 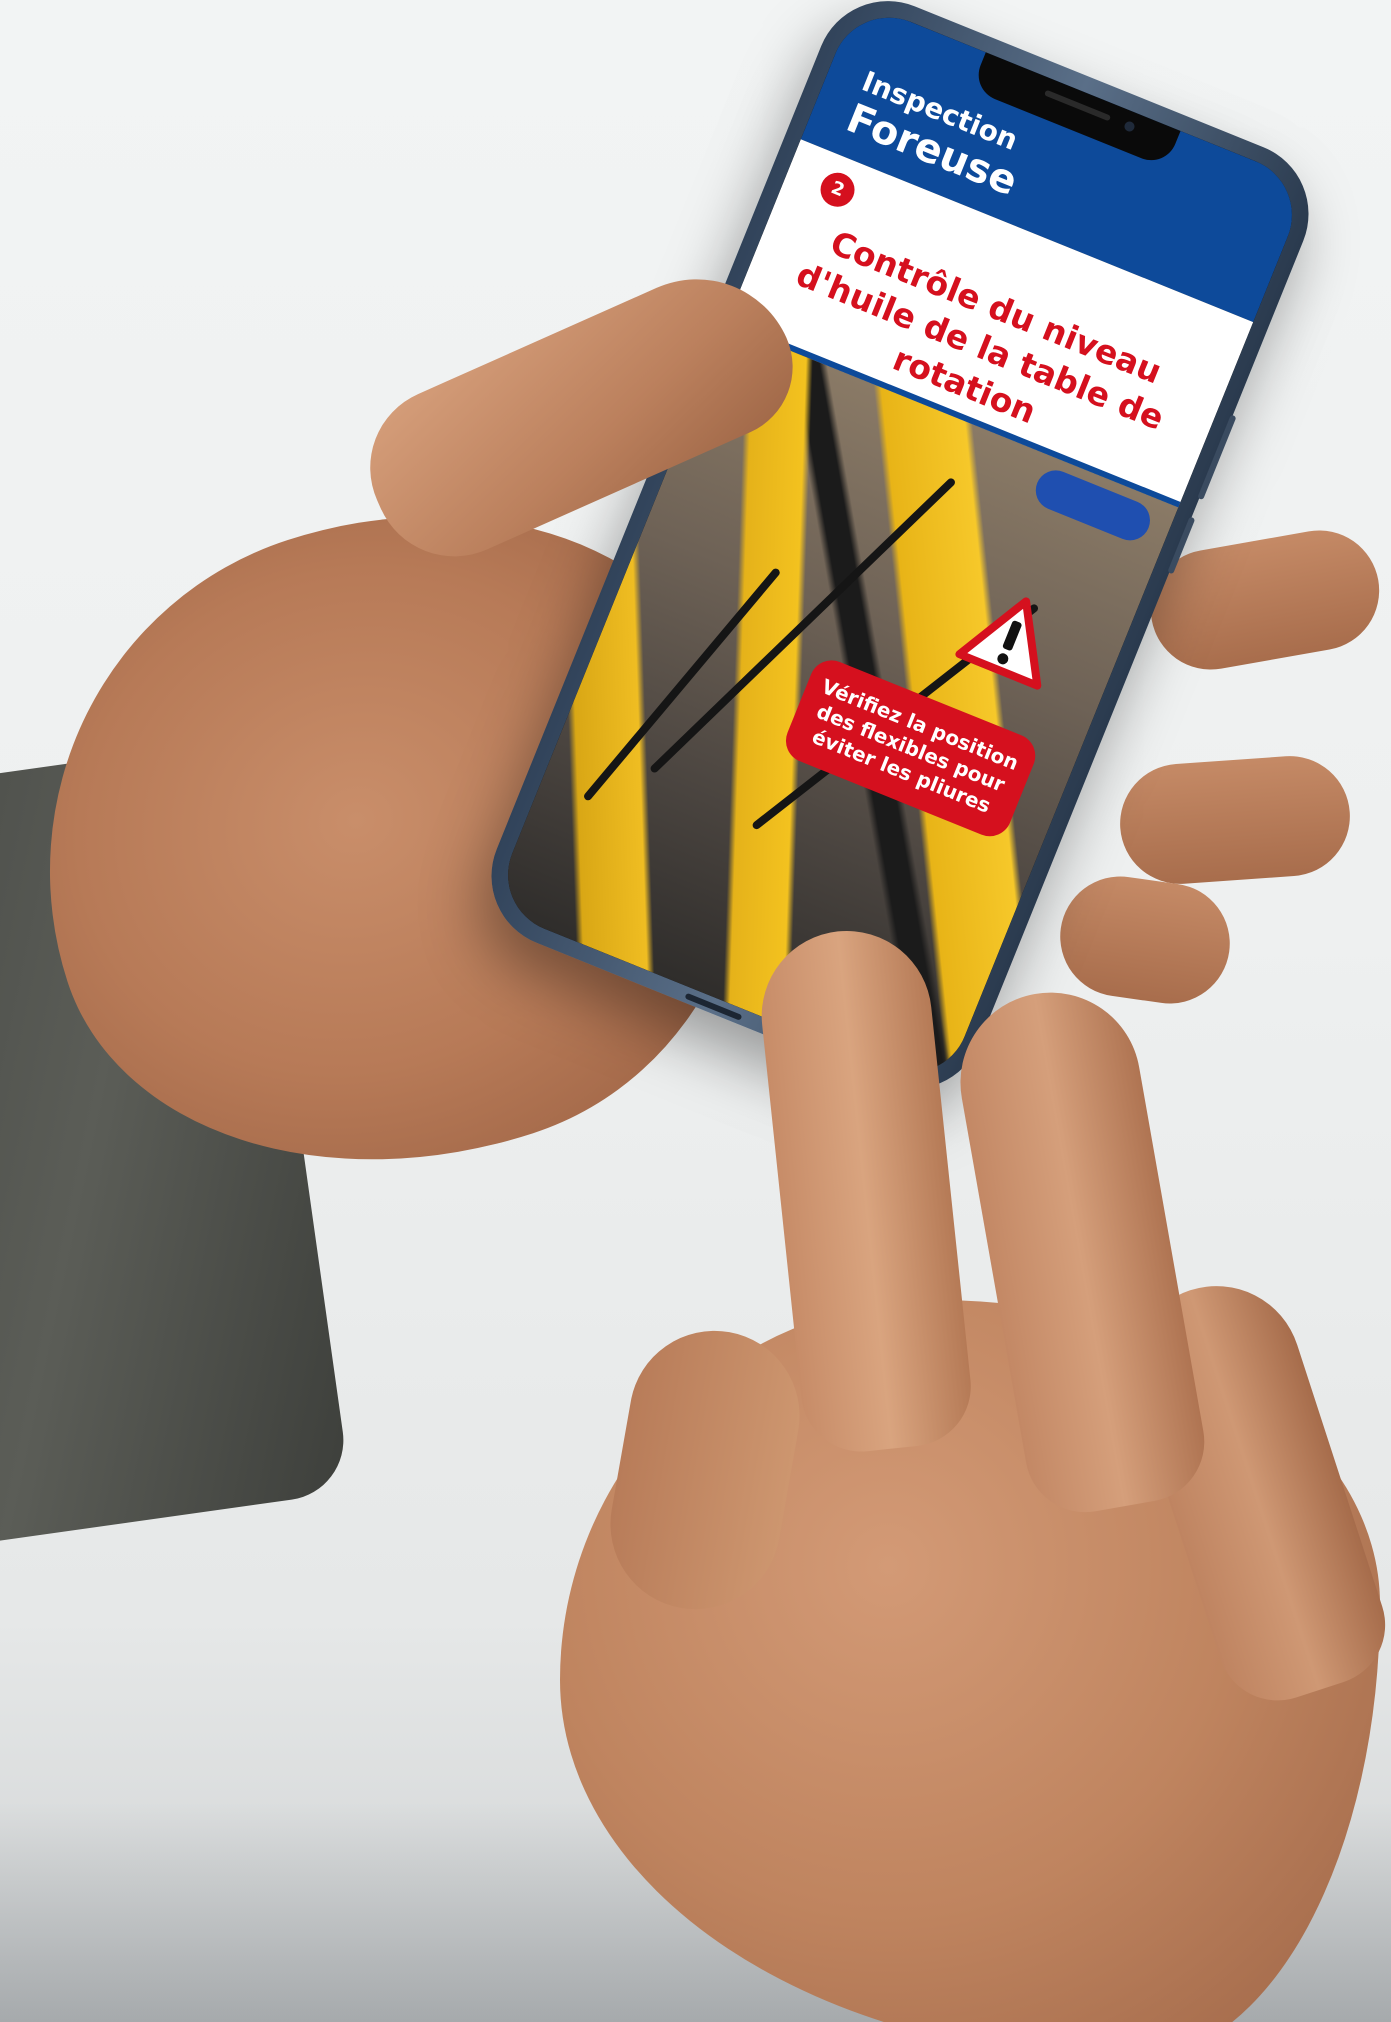 What do you see at coordinates (837, 189) in the screenshot?
I see `step-number-badge: 2` at bounding box center [837, 189].